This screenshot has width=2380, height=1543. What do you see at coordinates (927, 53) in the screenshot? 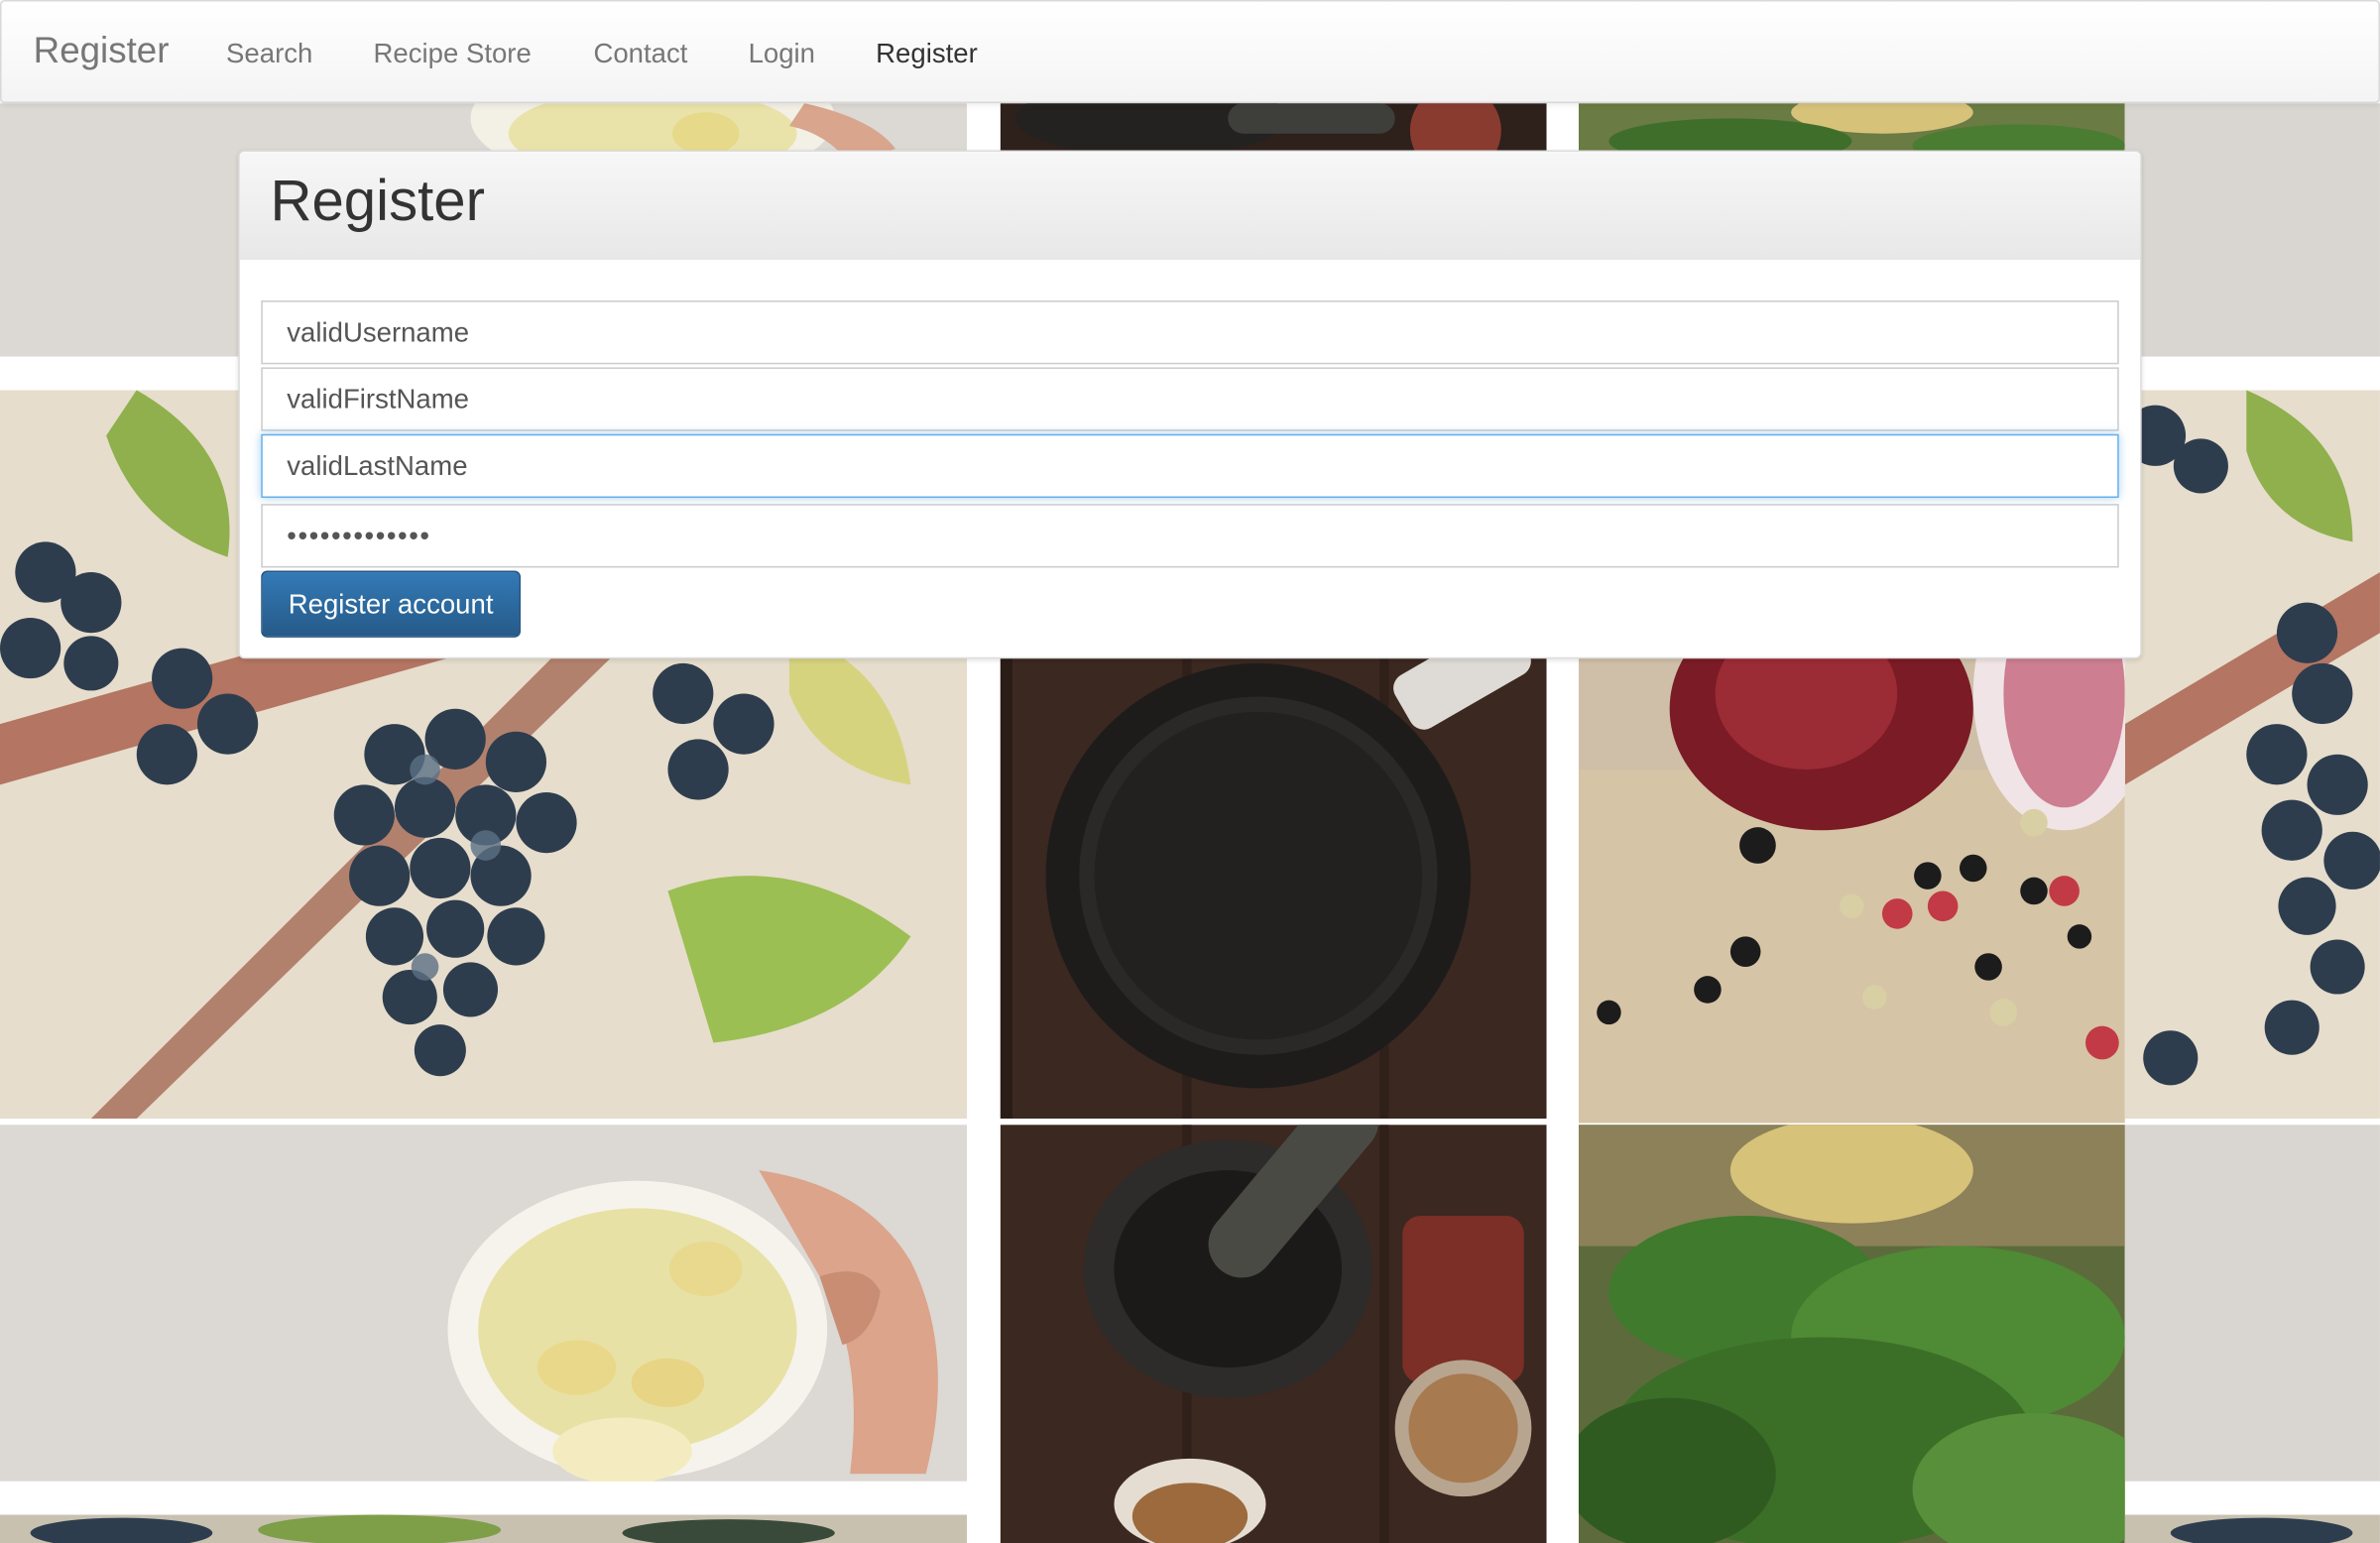
I see `nav-item-register: Register` at bounding box center [927, 53].